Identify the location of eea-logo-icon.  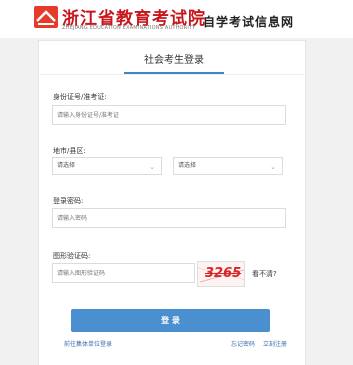
(46, 17).